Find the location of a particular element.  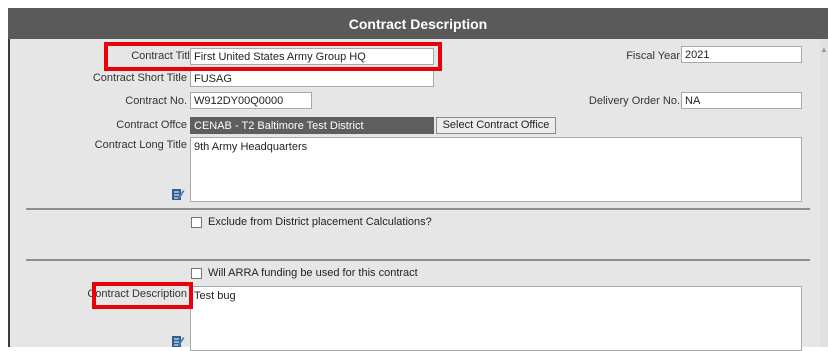

delivery-order-no-label: Delivery Order No. is located at coordinates (634, 101).